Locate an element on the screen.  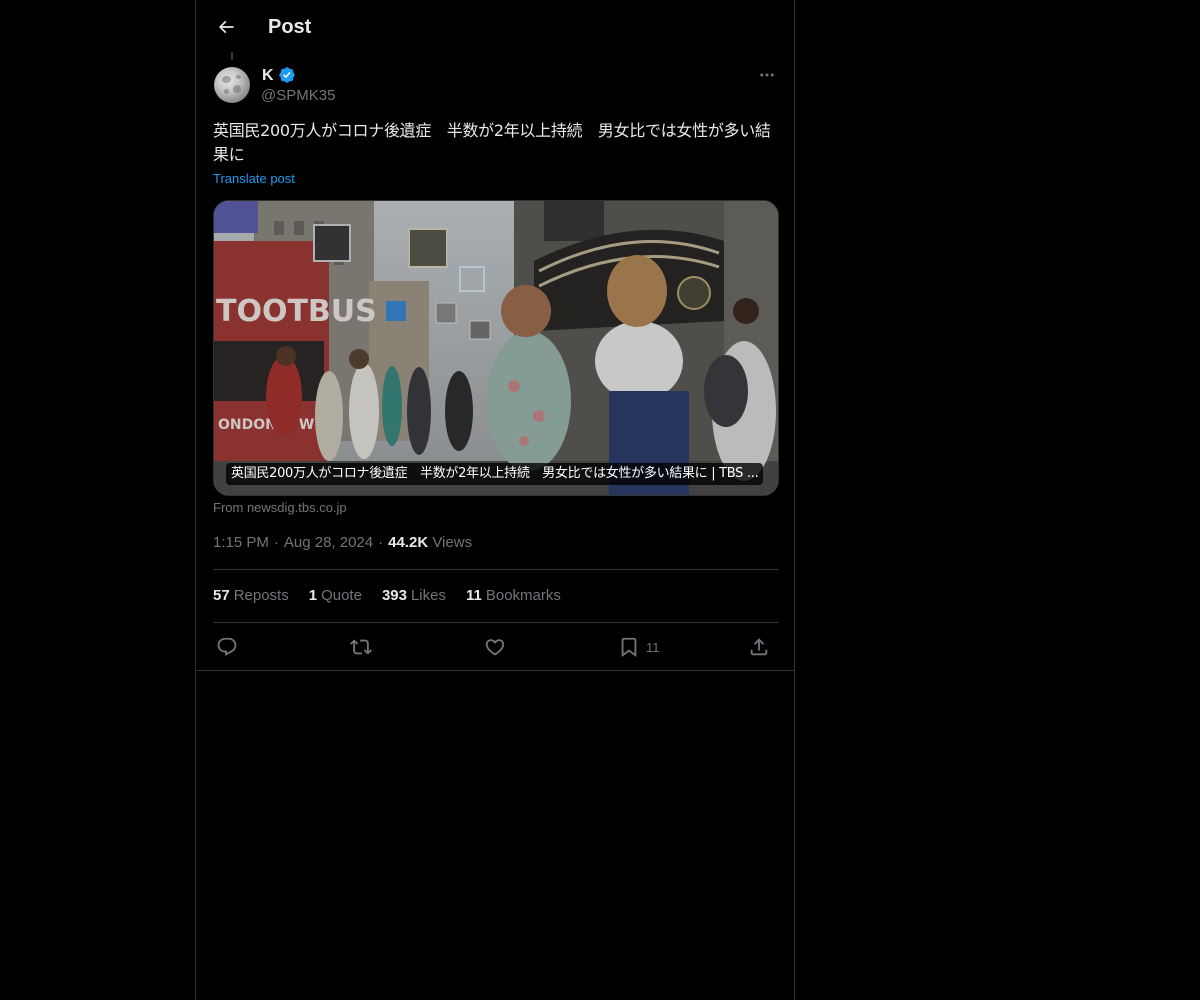
reposts-stat: 57 Reposts is located at coordinates (251, 596).